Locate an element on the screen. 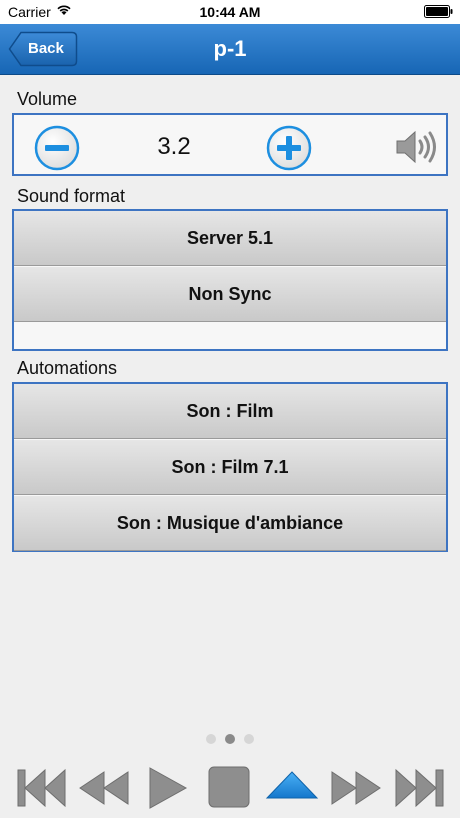  play-button is located at coordinates (168, 788).